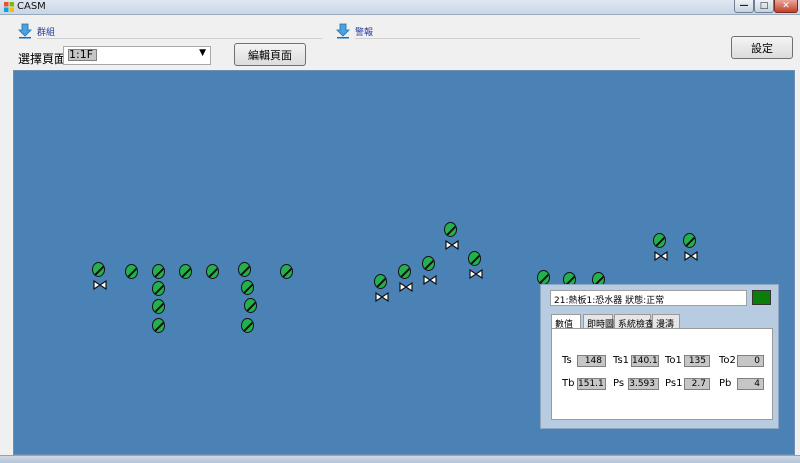  What do you see at coordinates (634, 322) in the screenshot?
I see `tab-system-check: 系統檢查` at bounding box center [634, 322].